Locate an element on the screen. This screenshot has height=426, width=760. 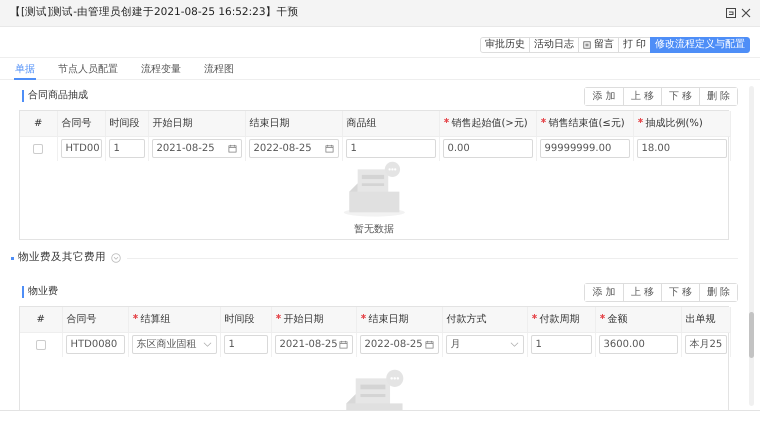
column-header: 金额 is located at coordinates (638, 319).